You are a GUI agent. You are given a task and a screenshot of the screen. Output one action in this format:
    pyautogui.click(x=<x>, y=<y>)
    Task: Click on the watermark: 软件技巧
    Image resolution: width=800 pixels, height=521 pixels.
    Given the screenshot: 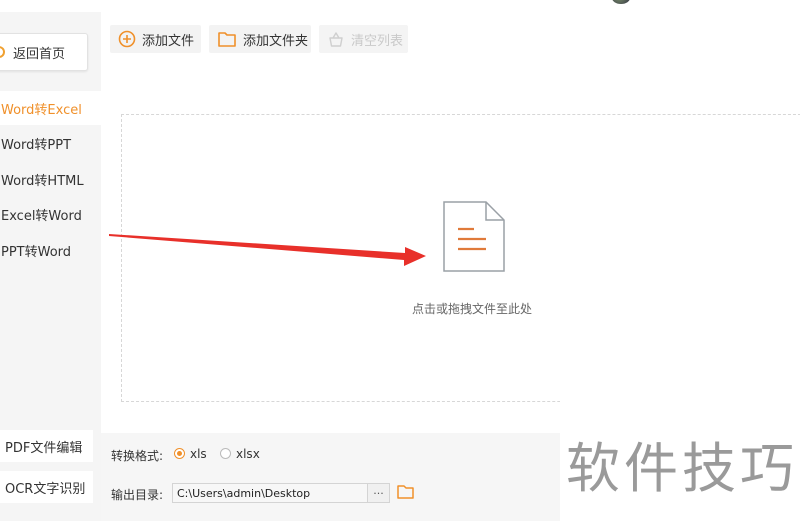 What is the action you would take?
    pyautogui.click(x=680, y=459)
    